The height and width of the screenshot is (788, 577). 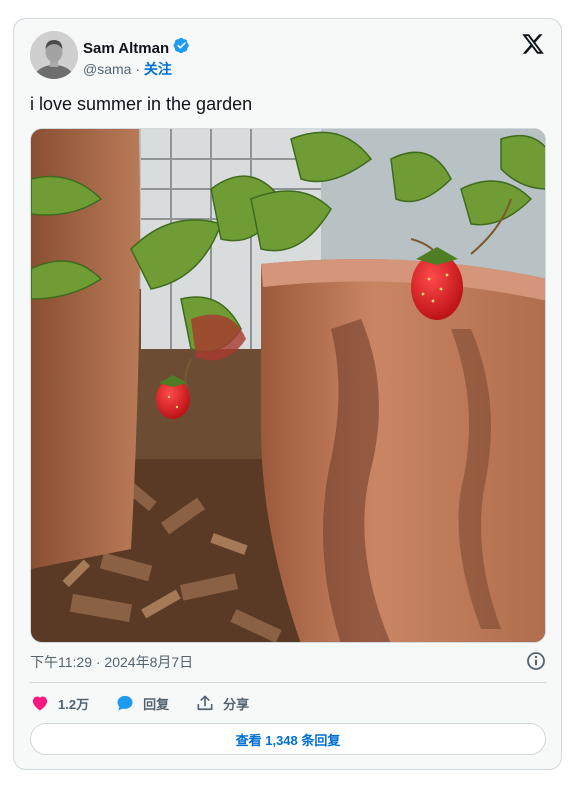 What do you see at coordinates (125, 703) in the screenshot?
I see `speech-bubble-icon` at bounding box center [125, 703].